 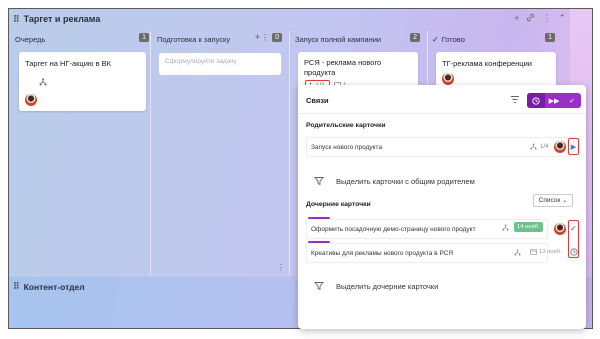 I want to click on link-icon, so click(x=530, y=18).